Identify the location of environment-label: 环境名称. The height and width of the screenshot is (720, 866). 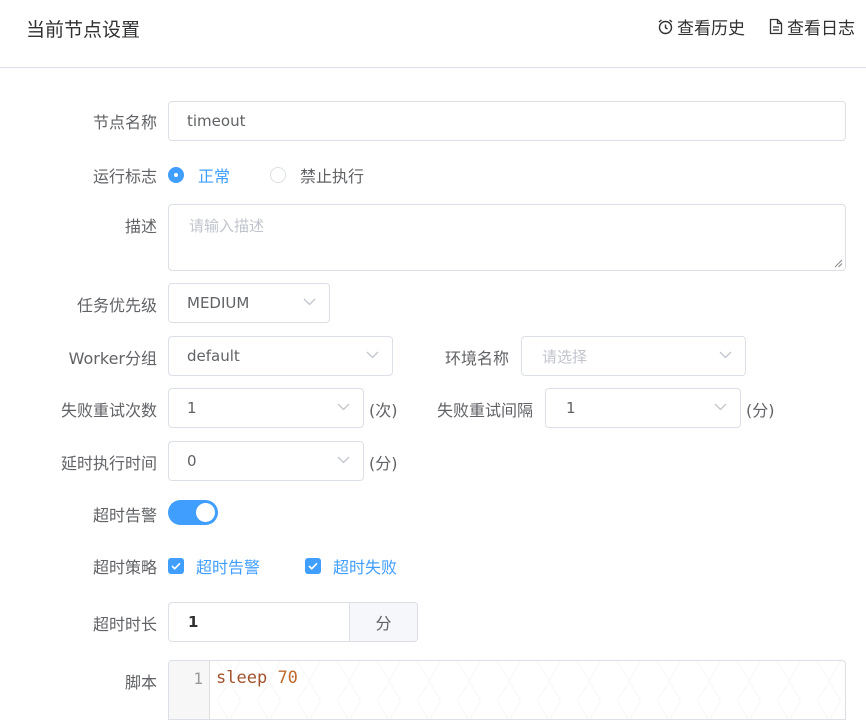
(476, 358).